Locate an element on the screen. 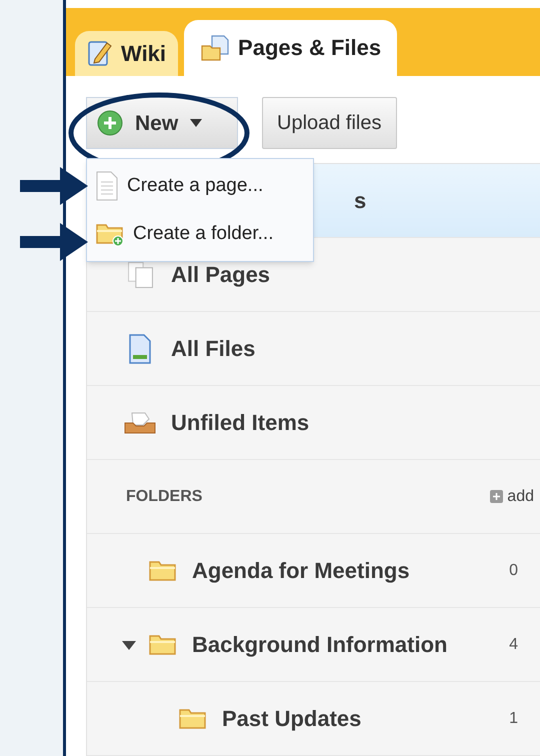  item-count: 4 is located at coordinates (513, 644).